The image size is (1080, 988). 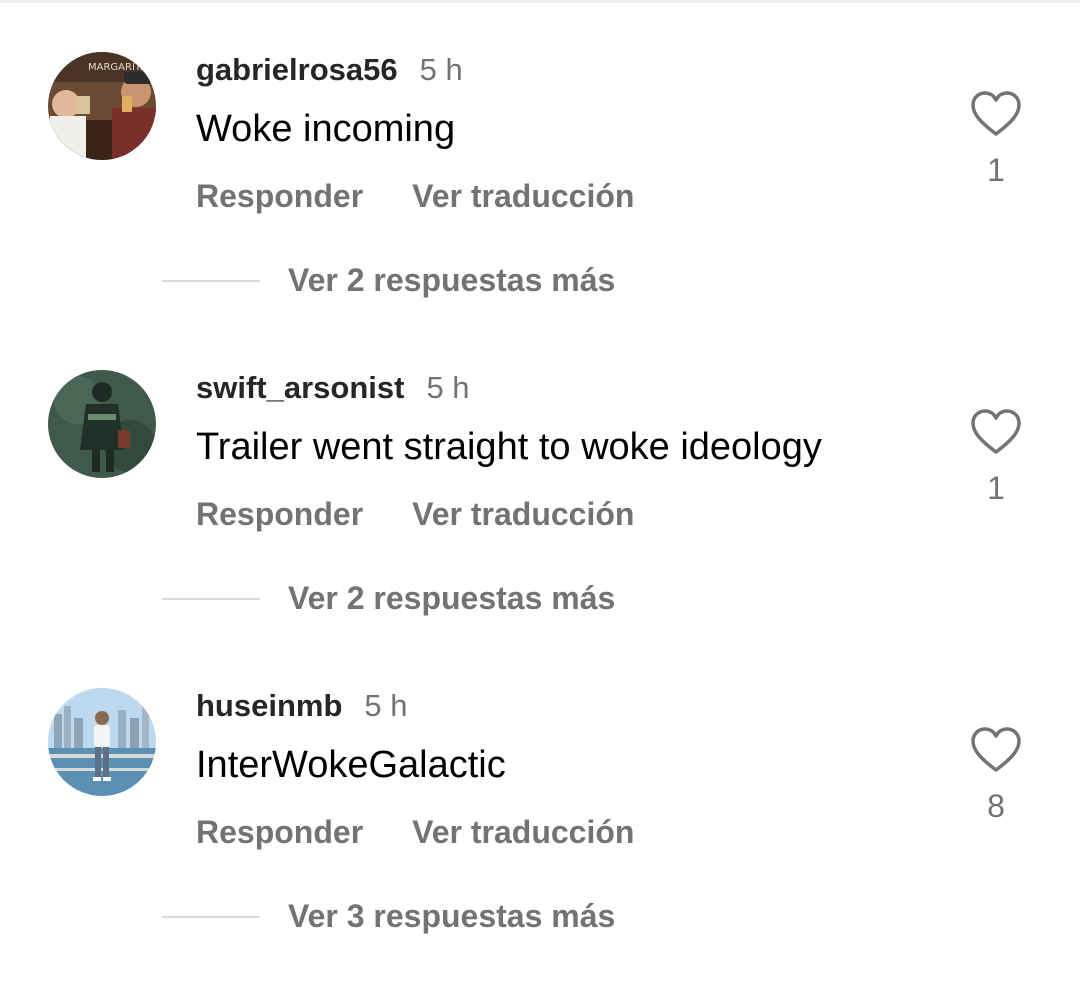 I want to click on username-link: gabrielrosa56, so click(x=297, y=70).